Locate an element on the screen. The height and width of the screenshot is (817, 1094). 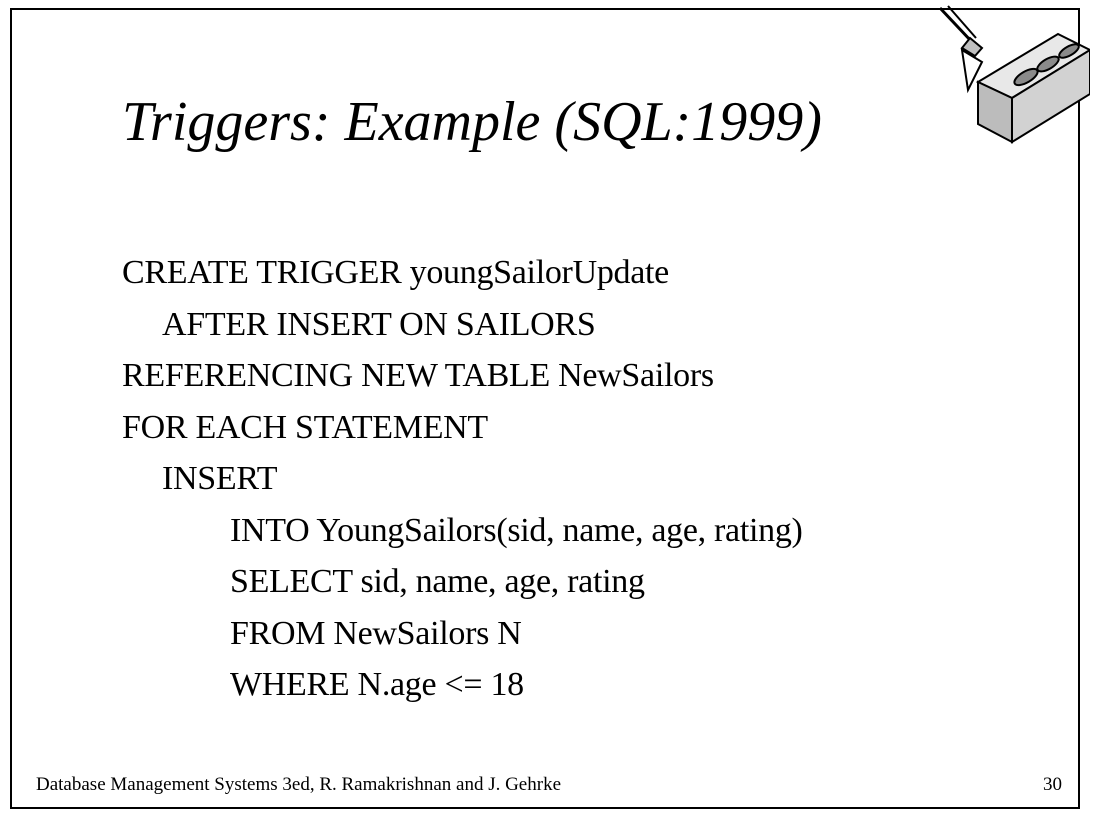
page-number: 30 is located at coordinates (1052, 784).